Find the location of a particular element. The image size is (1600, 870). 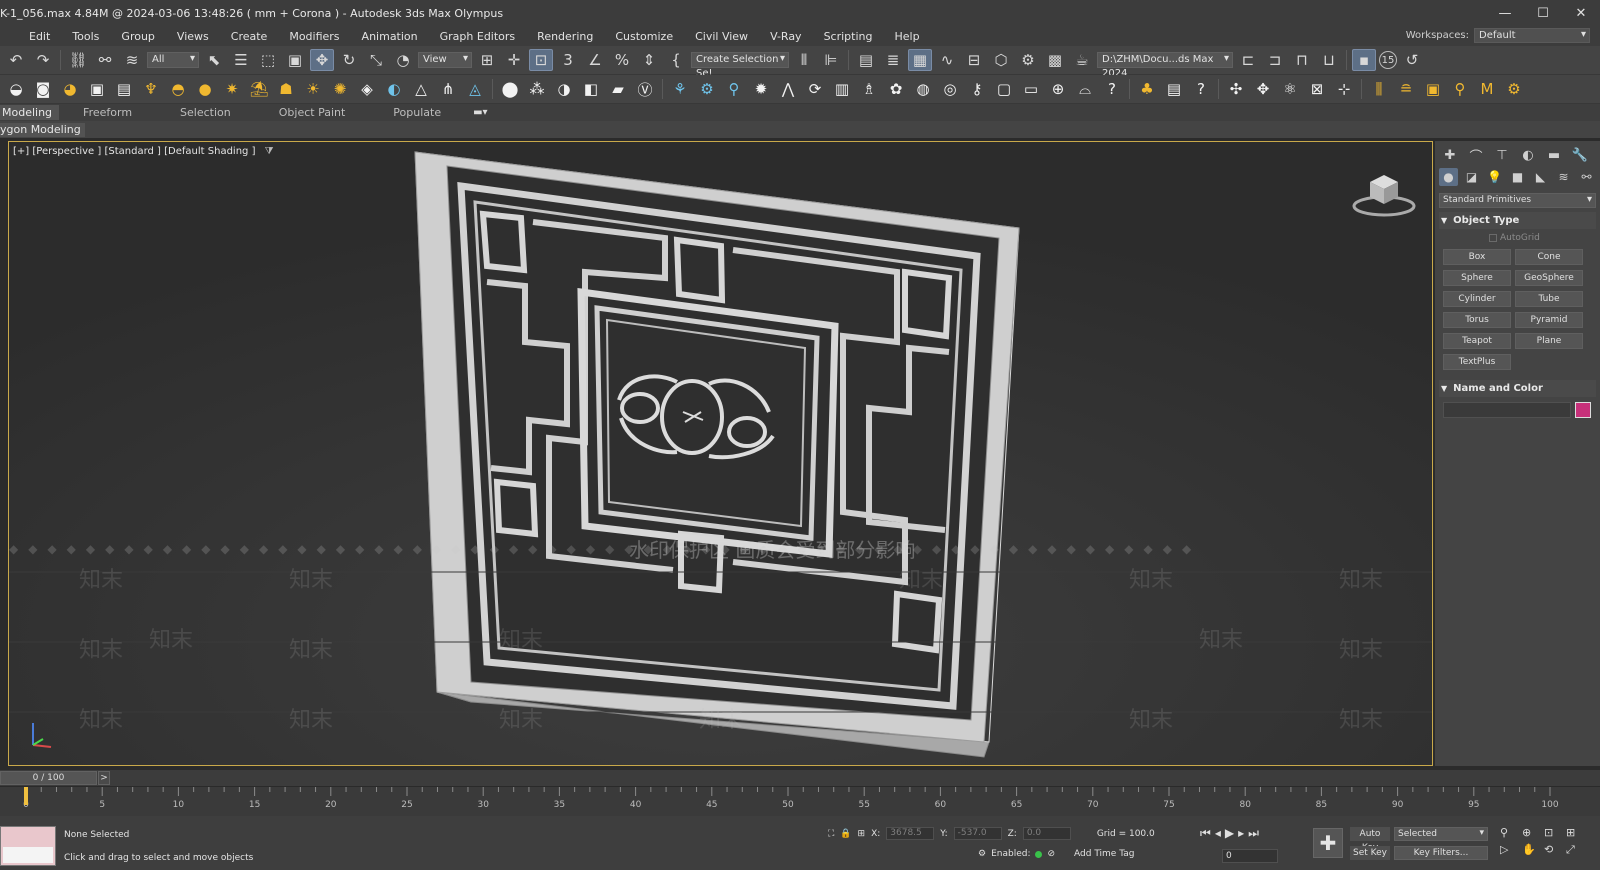

material-2-icon: ◧ is located at coordinates (591, 89).